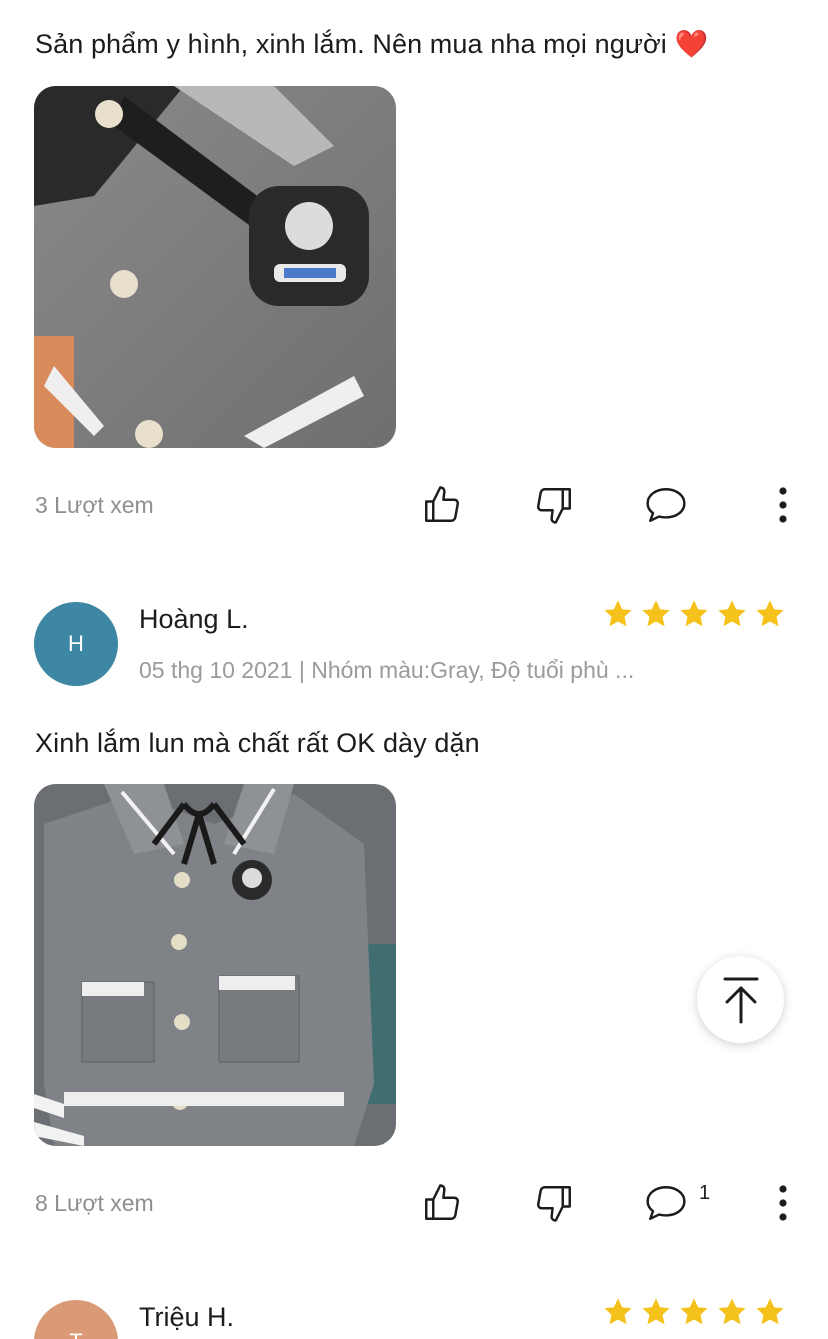 This screenshot has width=828, height=1339. What do you see at coordinates (194, 619) in the screenshot?
I see `reviewer-name: Hoàng L.` at bounding box center [194, 619].